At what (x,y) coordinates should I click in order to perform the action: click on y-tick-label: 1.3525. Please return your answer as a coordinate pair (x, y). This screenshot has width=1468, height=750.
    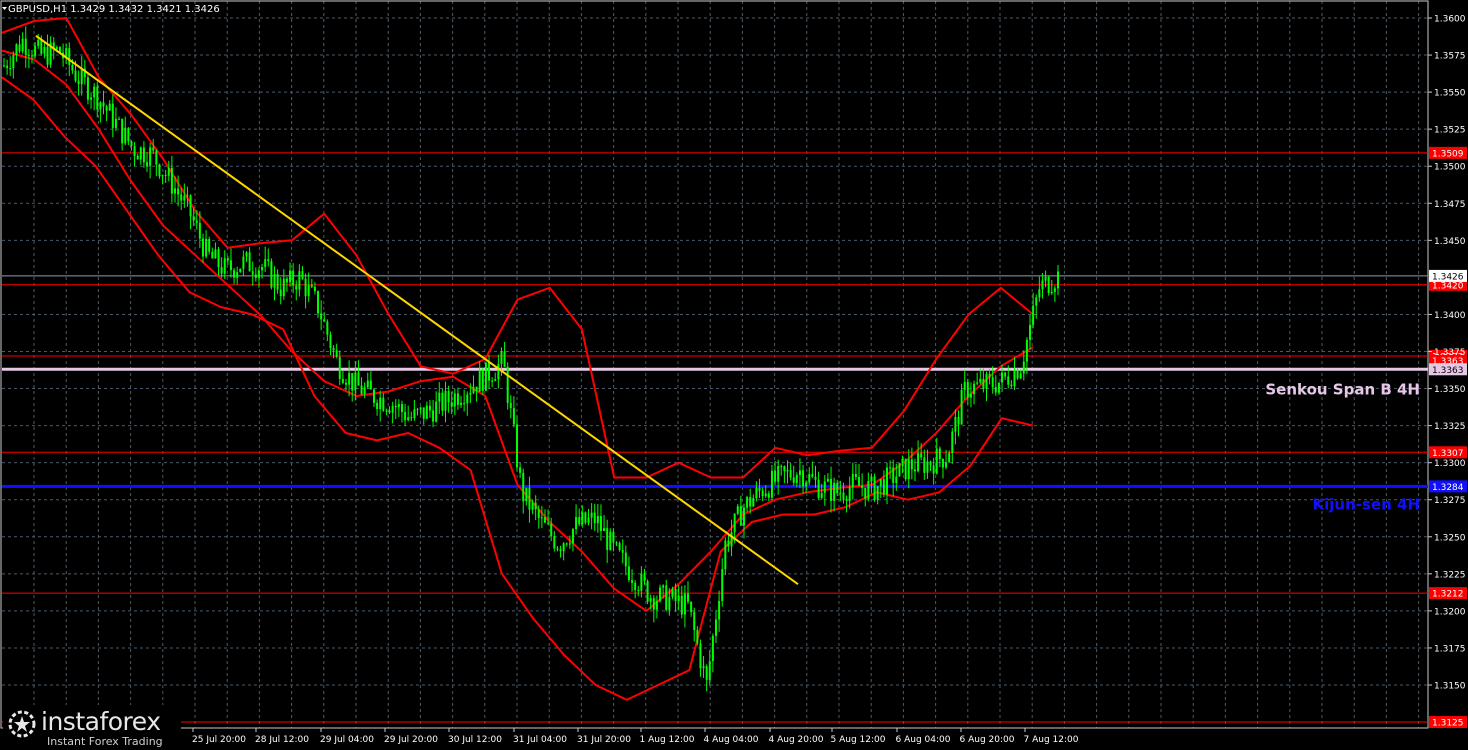
    Looking at the image, I should click on (1450, 131).